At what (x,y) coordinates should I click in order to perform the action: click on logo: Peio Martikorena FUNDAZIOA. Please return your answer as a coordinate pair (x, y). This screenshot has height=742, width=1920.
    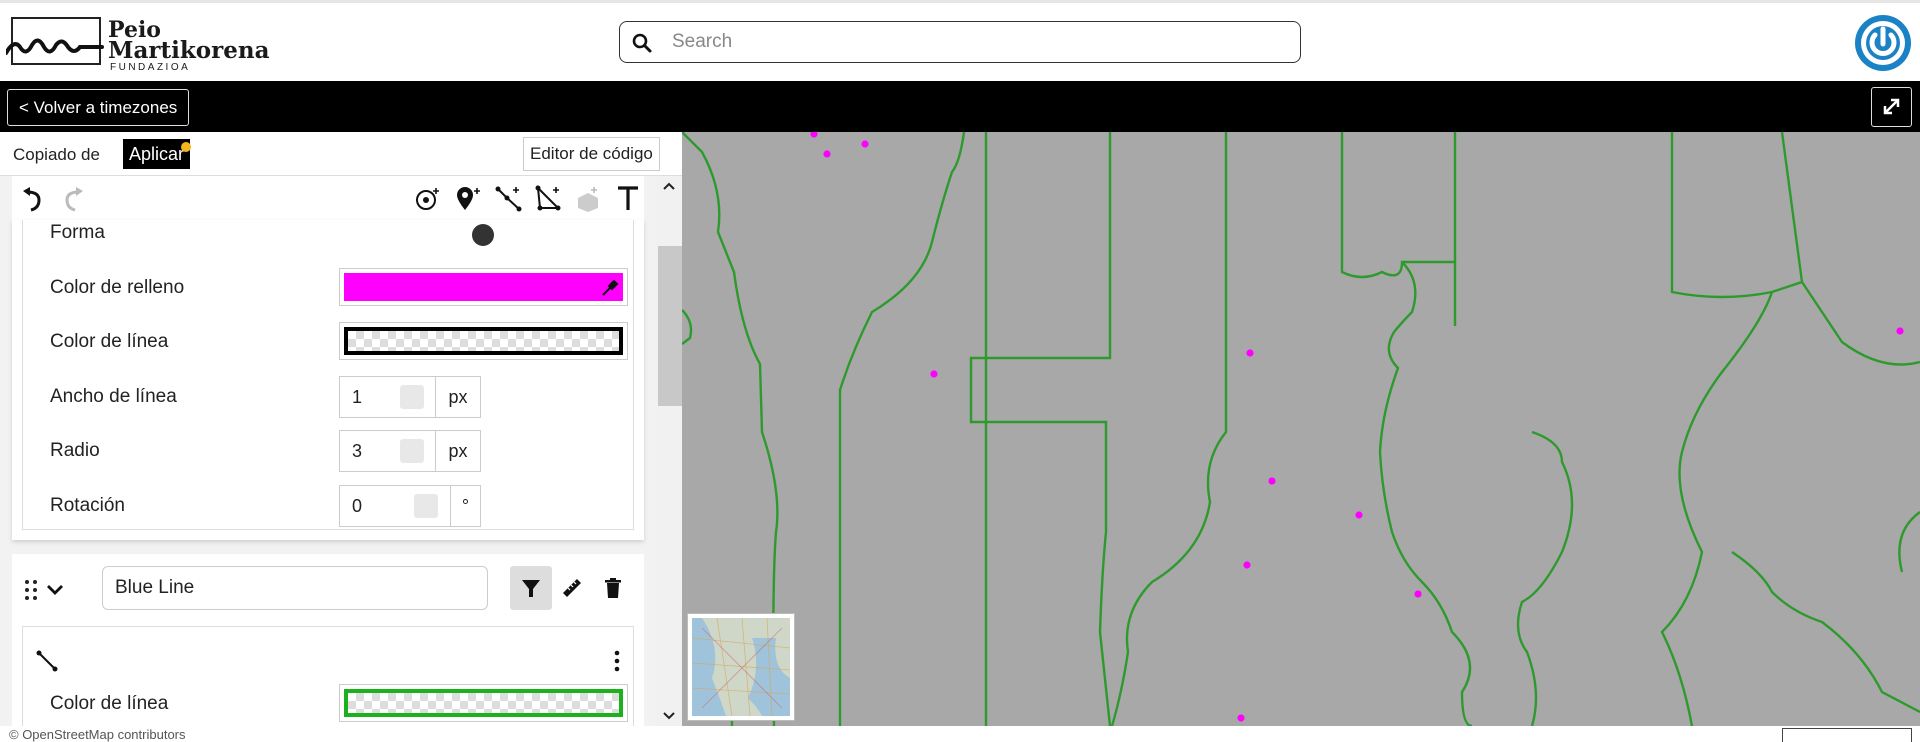
    Looking at the image, I should click on (138, 44).